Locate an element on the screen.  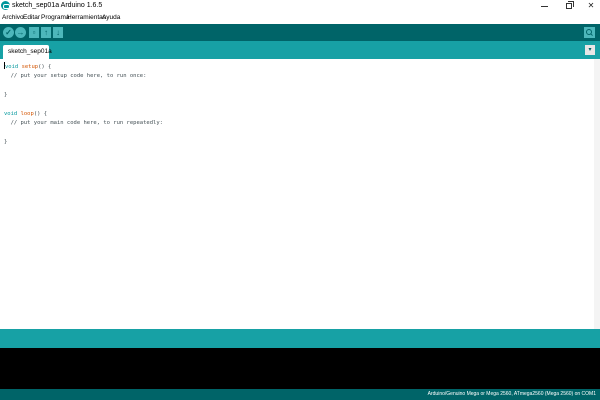
tab-menu-button: ▾ is located at coordinates (590, 50).